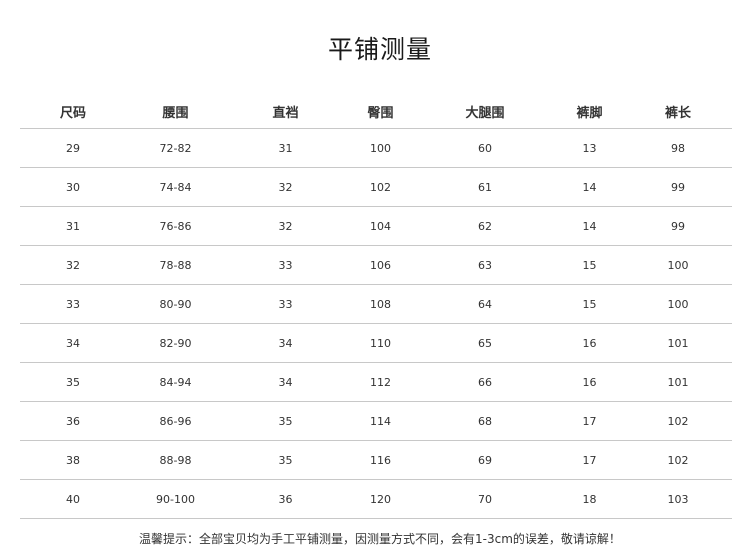 This screenshot has height=553, width=750. Describe the element at coordinates (285, 148) in the screenshot. I see `cell-rise: 31` at that location.